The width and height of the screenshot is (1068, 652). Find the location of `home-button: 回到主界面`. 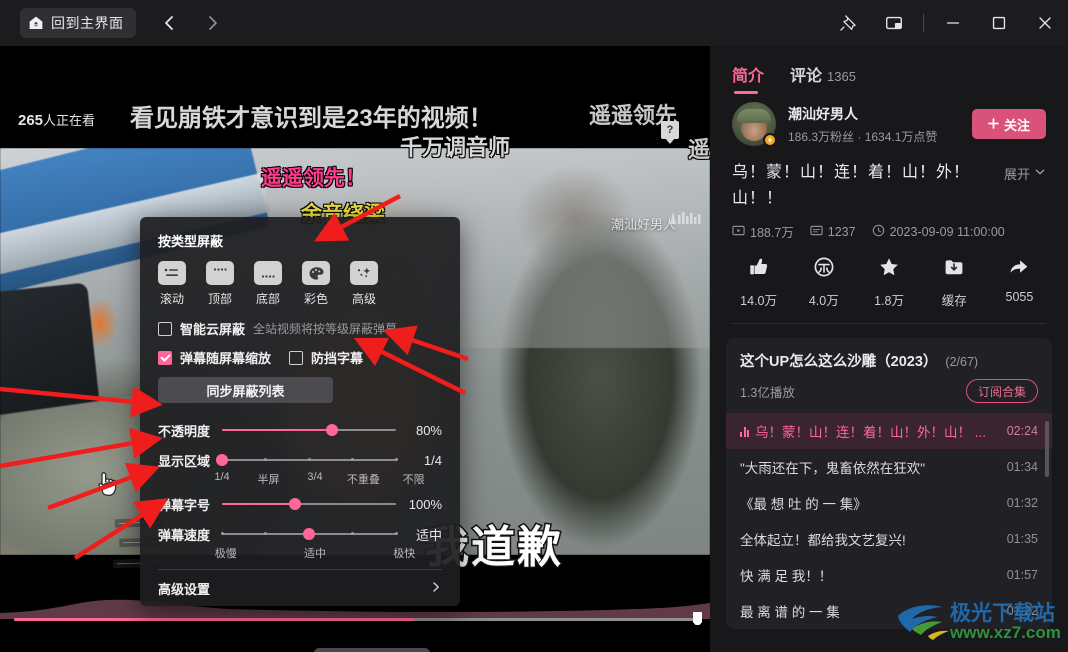

home-button: 回到主界面 is located at coordinates (78, 23).